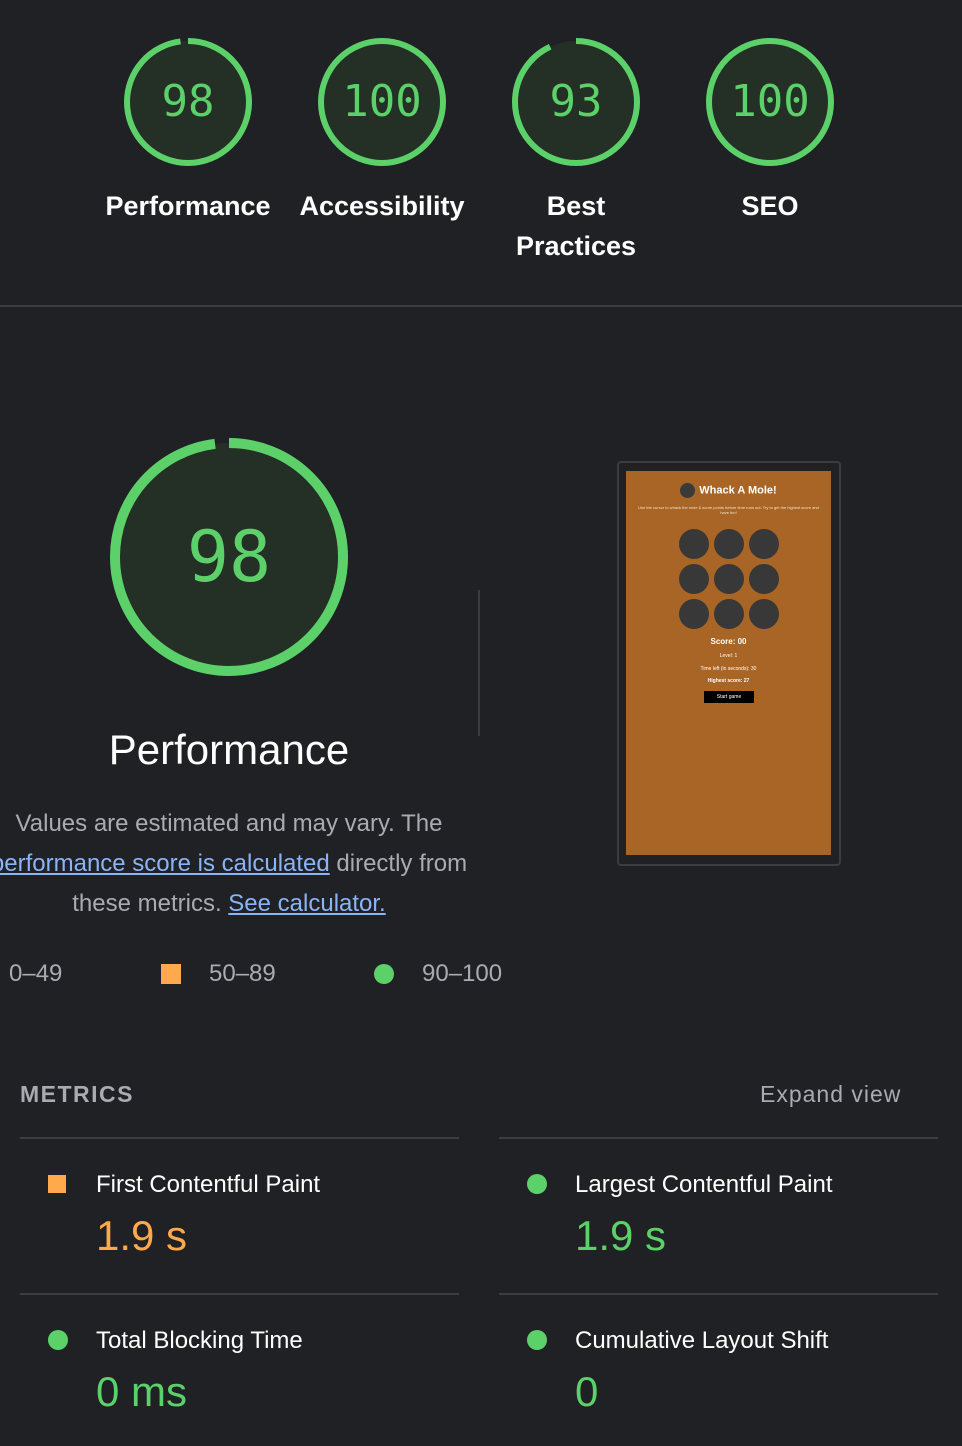  What do you see at coordinates (704, 1184) in the screenshot?
I see `metric-lcp-name: Largest Contentful Paint` at bounding box center [704, 1184].